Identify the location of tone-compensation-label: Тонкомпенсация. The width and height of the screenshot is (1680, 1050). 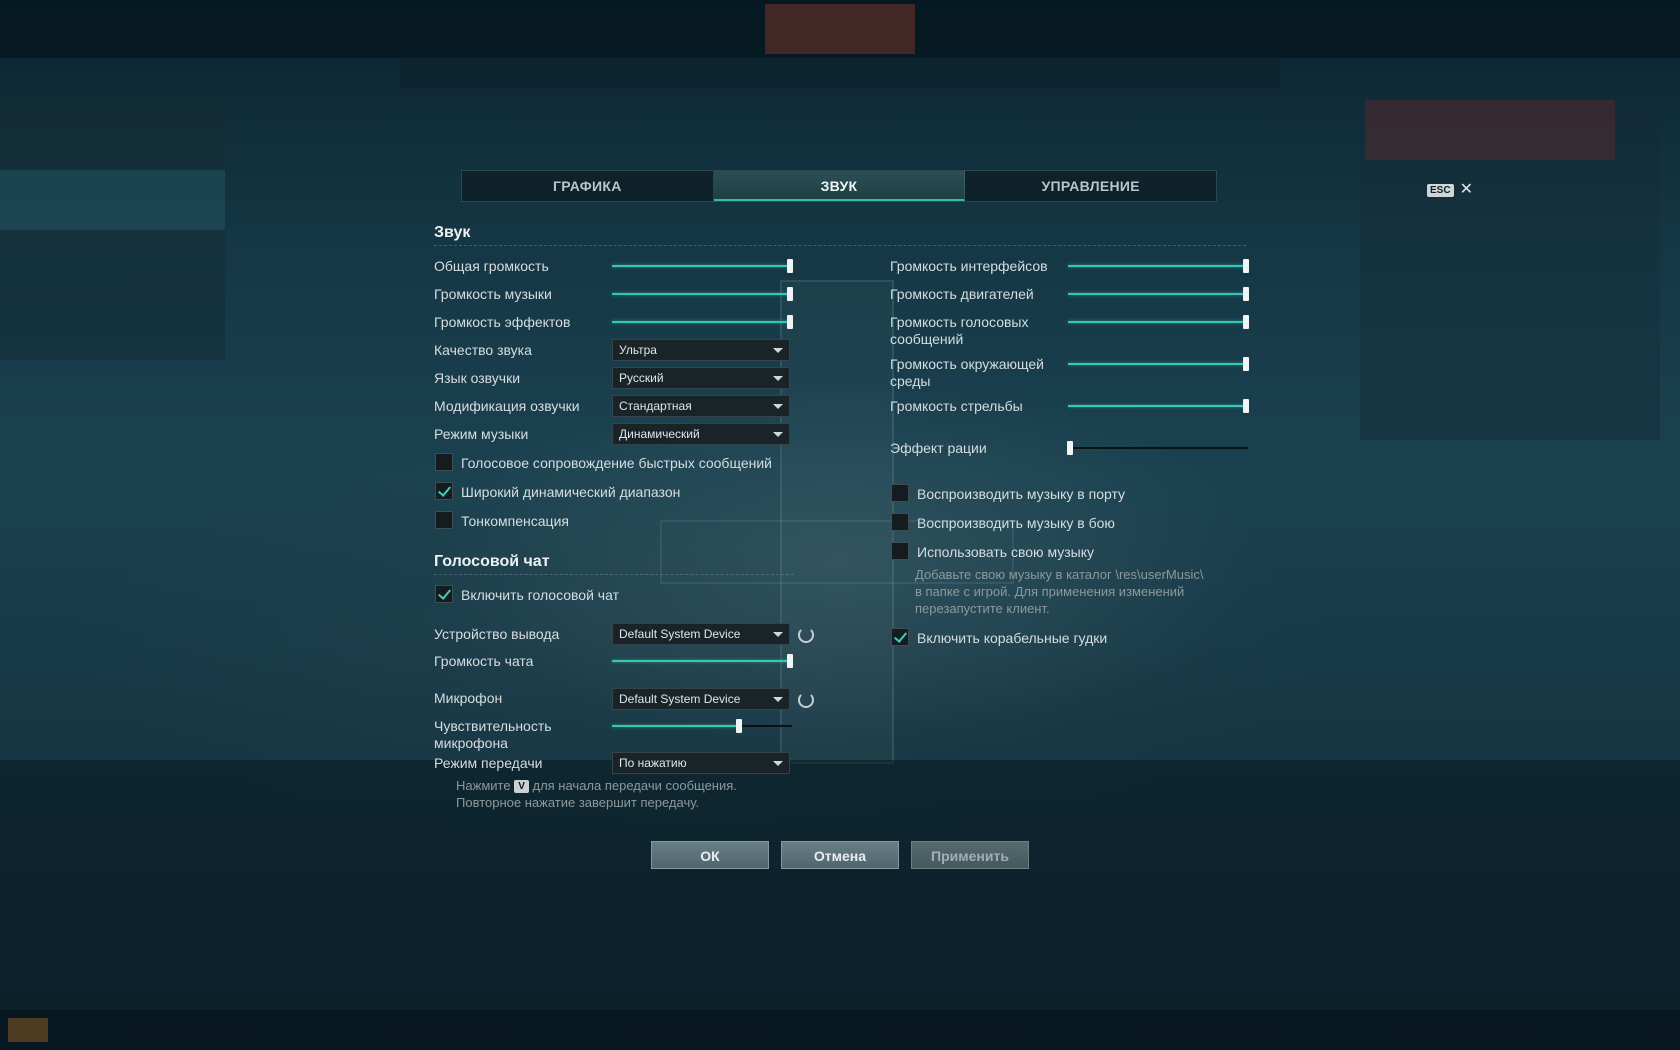
(515, 521).